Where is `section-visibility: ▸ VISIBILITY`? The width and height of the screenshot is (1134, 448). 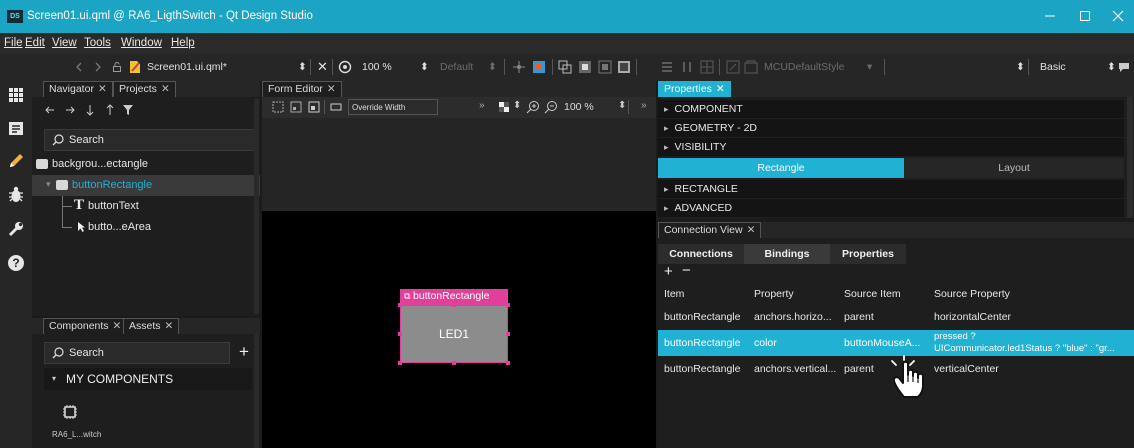 section-visibility: ▸ VISIBILITY is located at coordinates (891, 147).